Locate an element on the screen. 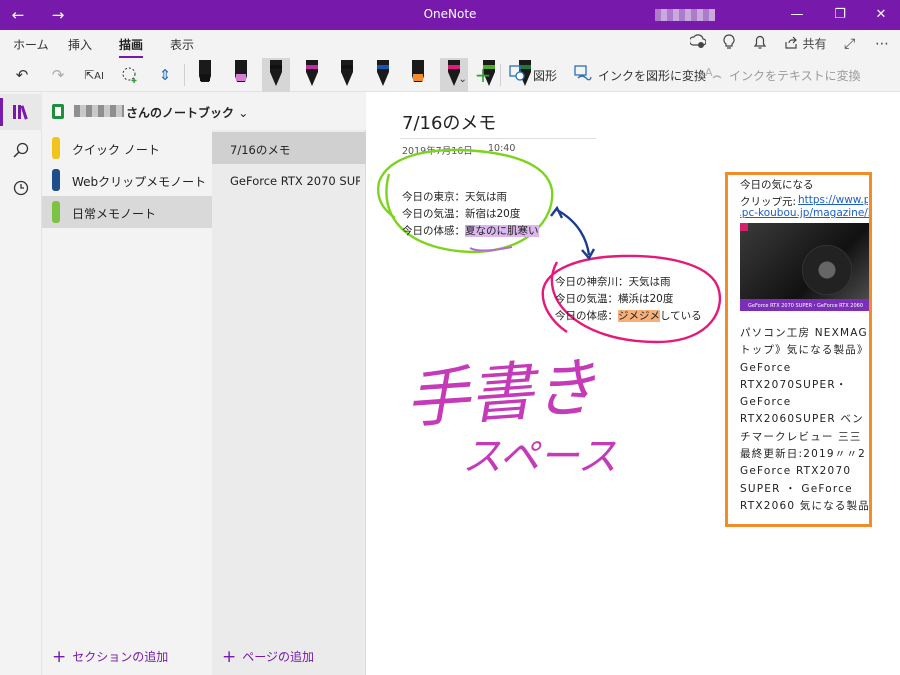 The height and width of the screenshot is (675, 900). ink-to-text-icon: A is located at coordinates (714, 75).